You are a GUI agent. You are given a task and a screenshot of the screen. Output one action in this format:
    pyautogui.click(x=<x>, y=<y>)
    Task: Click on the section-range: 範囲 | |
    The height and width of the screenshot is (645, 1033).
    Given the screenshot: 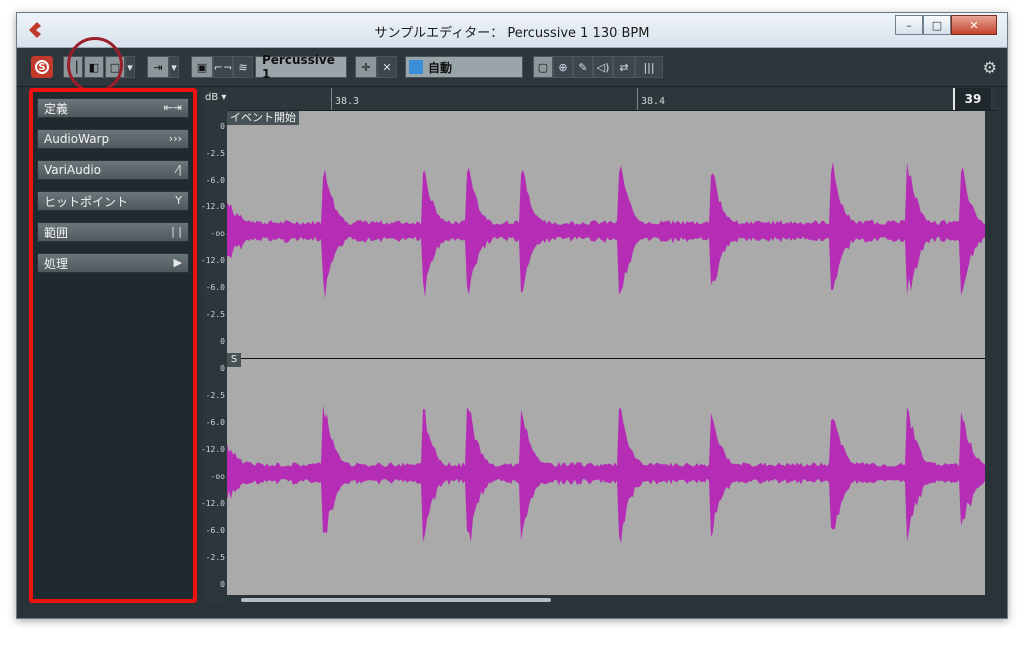 What is the action you would take?
    pyautogui.click(x=113, y=232)
    